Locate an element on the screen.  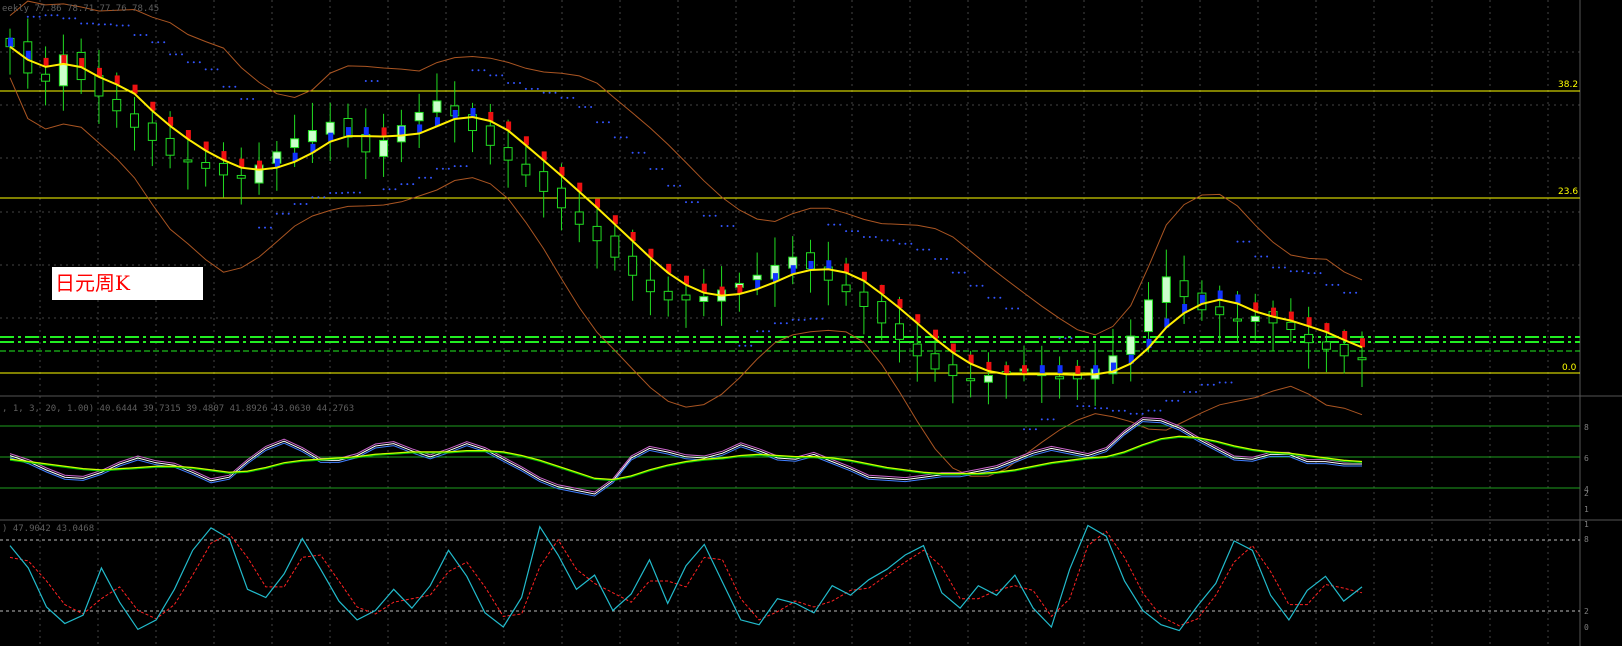
price-panel-header: eekly 77.86 78.71 77.76 78.45 is located at coordinates (80, 9).